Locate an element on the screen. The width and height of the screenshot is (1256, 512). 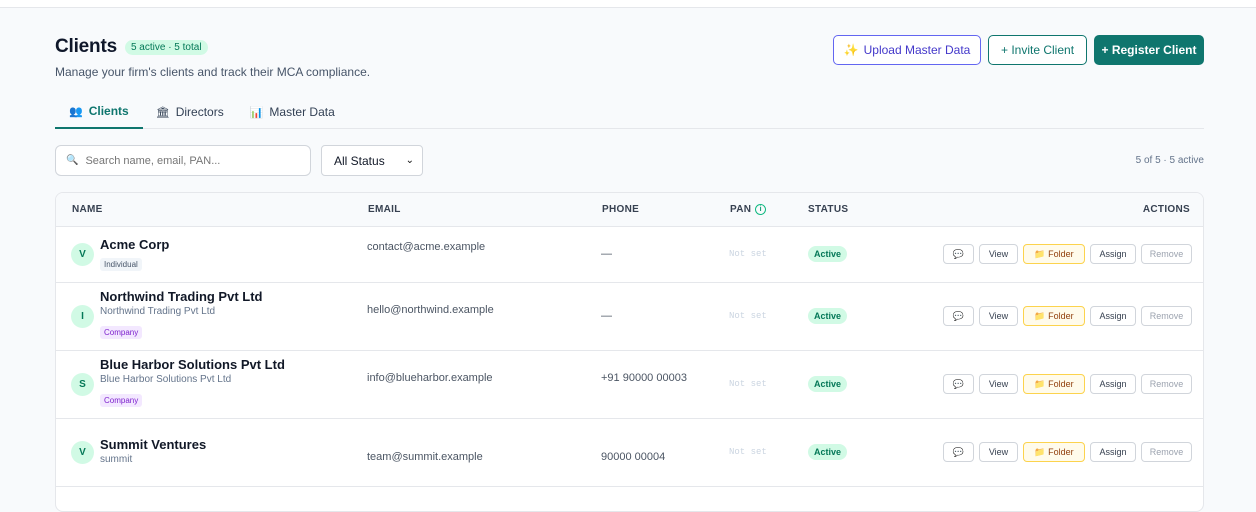
register-client-button: + Register Client is located at coordinates (1149, 50).